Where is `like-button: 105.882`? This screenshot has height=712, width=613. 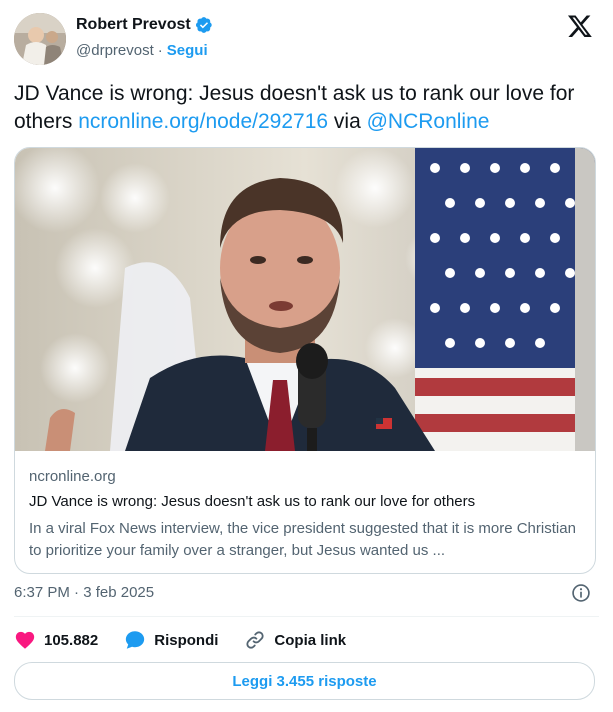
like-button: 105.882 is located at coordinates (56, 640).